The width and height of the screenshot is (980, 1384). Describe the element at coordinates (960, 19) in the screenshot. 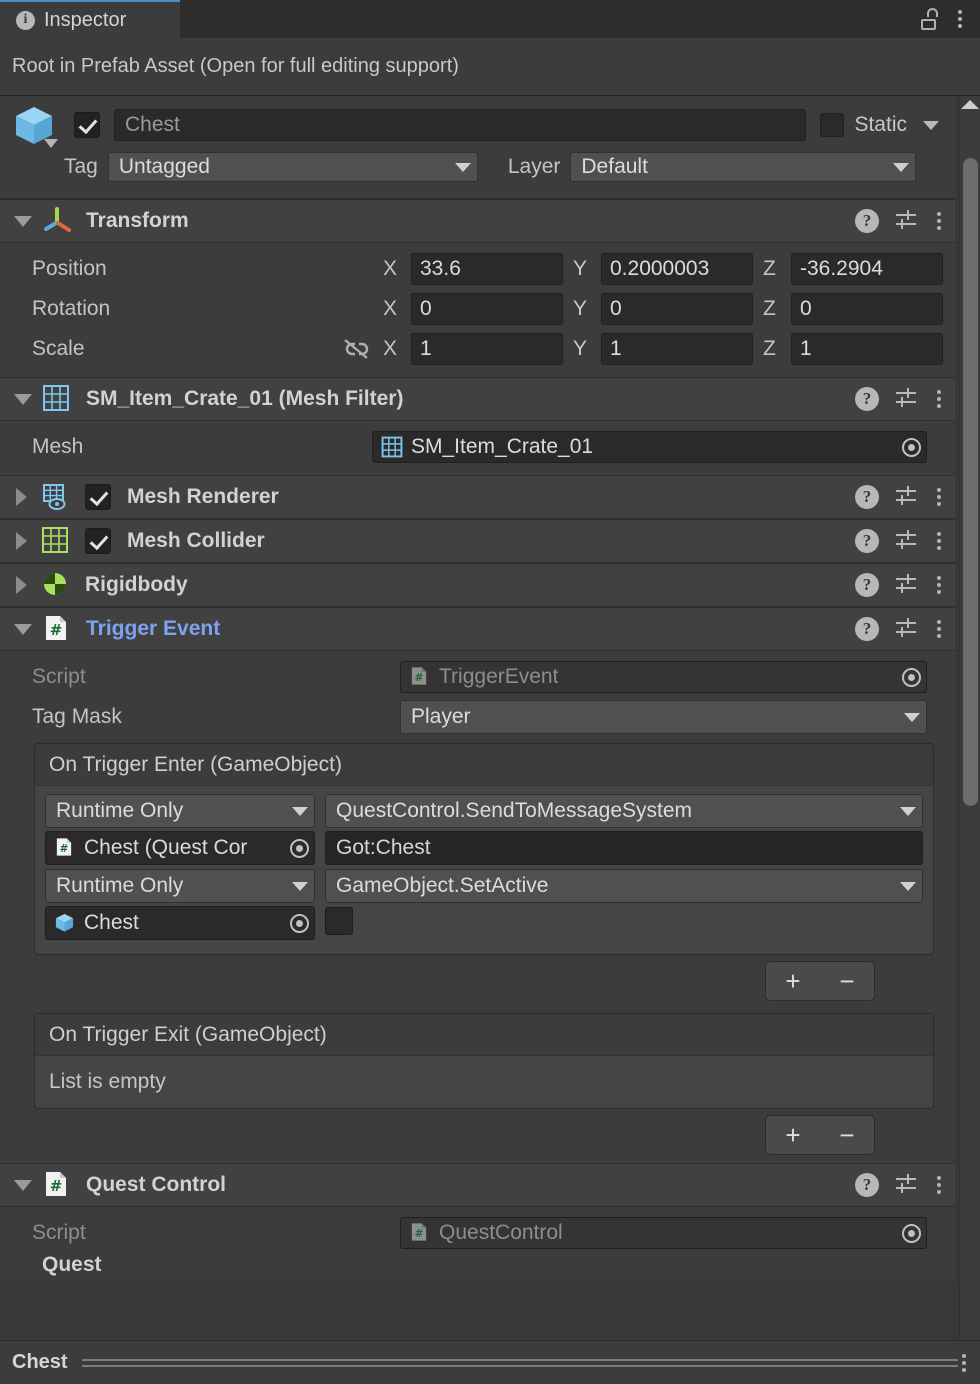

I see `window-kebab-menu-icon` at that location.